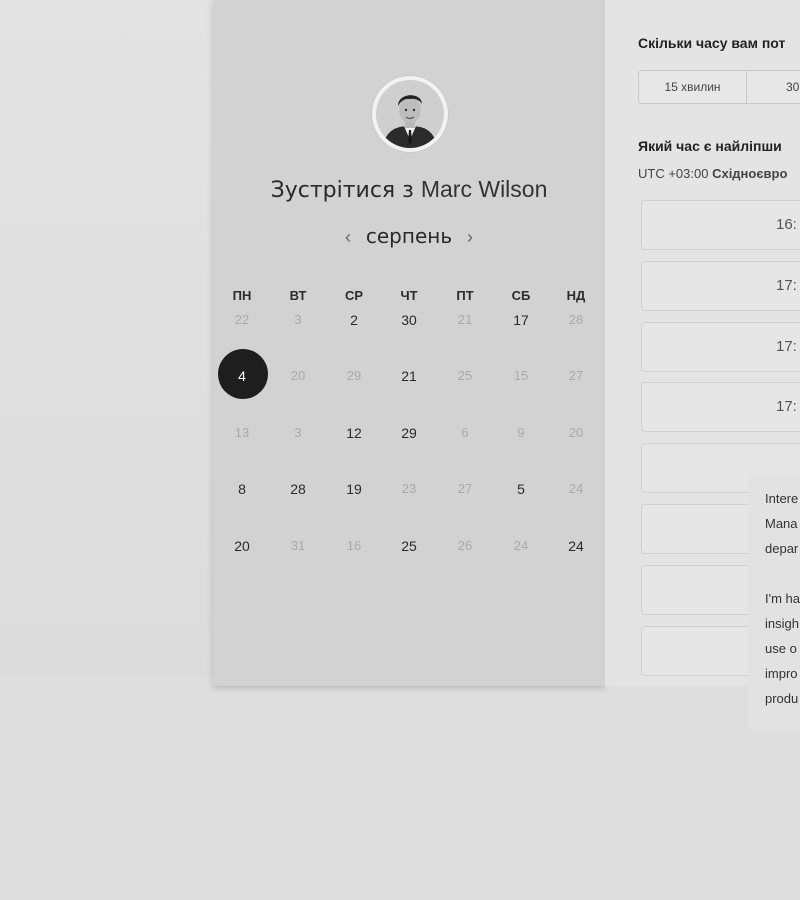 The width and height of the screenshot is (800, 900). I want to click on host-name: Marc Wilson, so click(484, 189).